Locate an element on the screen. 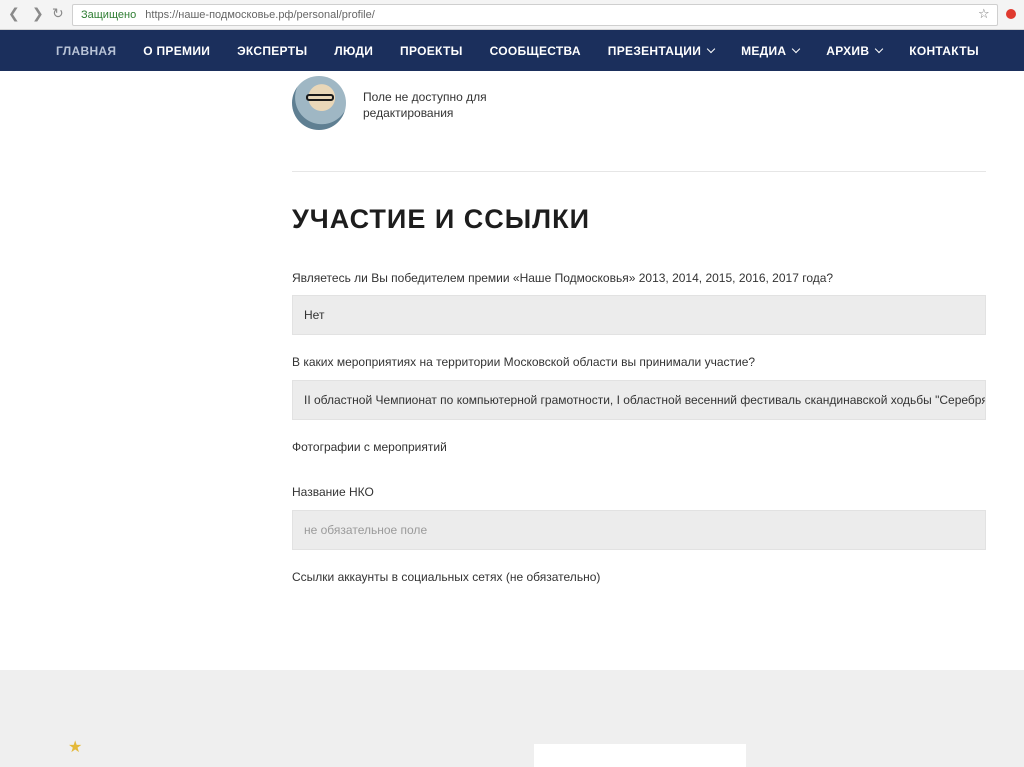 The image size is (1024, 767). nav-item-label: КОНТАКТЫ is located at coordinates (944, 50).